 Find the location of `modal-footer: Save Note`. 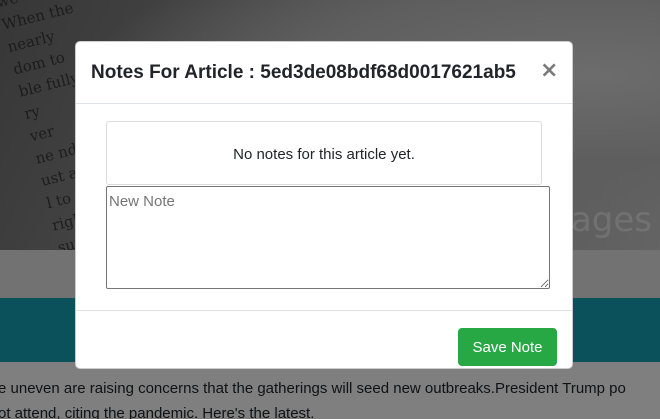

modal-footer: Save Note is located at coordinates (324, 339).